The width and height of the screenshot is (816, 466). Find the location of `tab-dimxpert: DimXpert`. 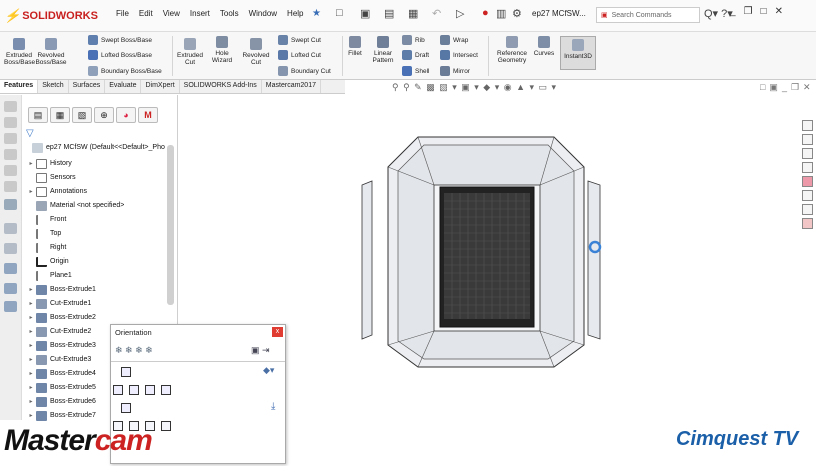

tab-dimxpert: DimXpert is located at coordinates (160, 86).